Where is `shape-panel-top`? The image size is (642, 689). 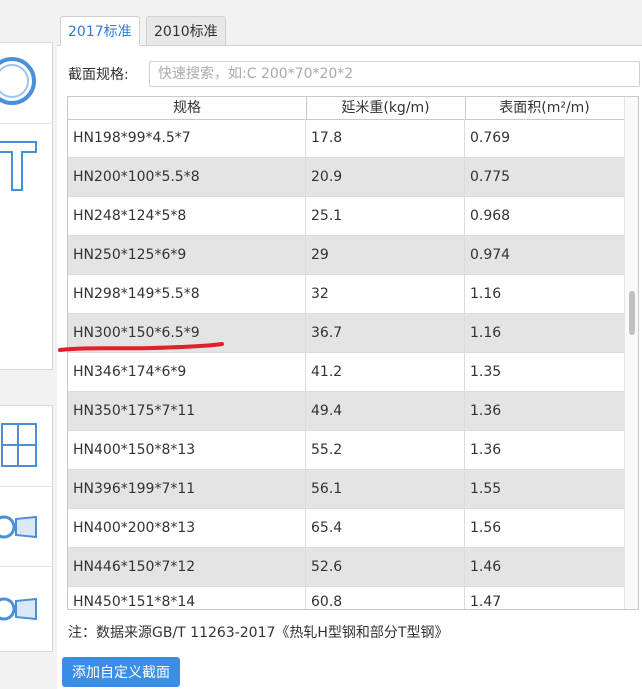 shape-panel-top is located at coordinates (26, 206).